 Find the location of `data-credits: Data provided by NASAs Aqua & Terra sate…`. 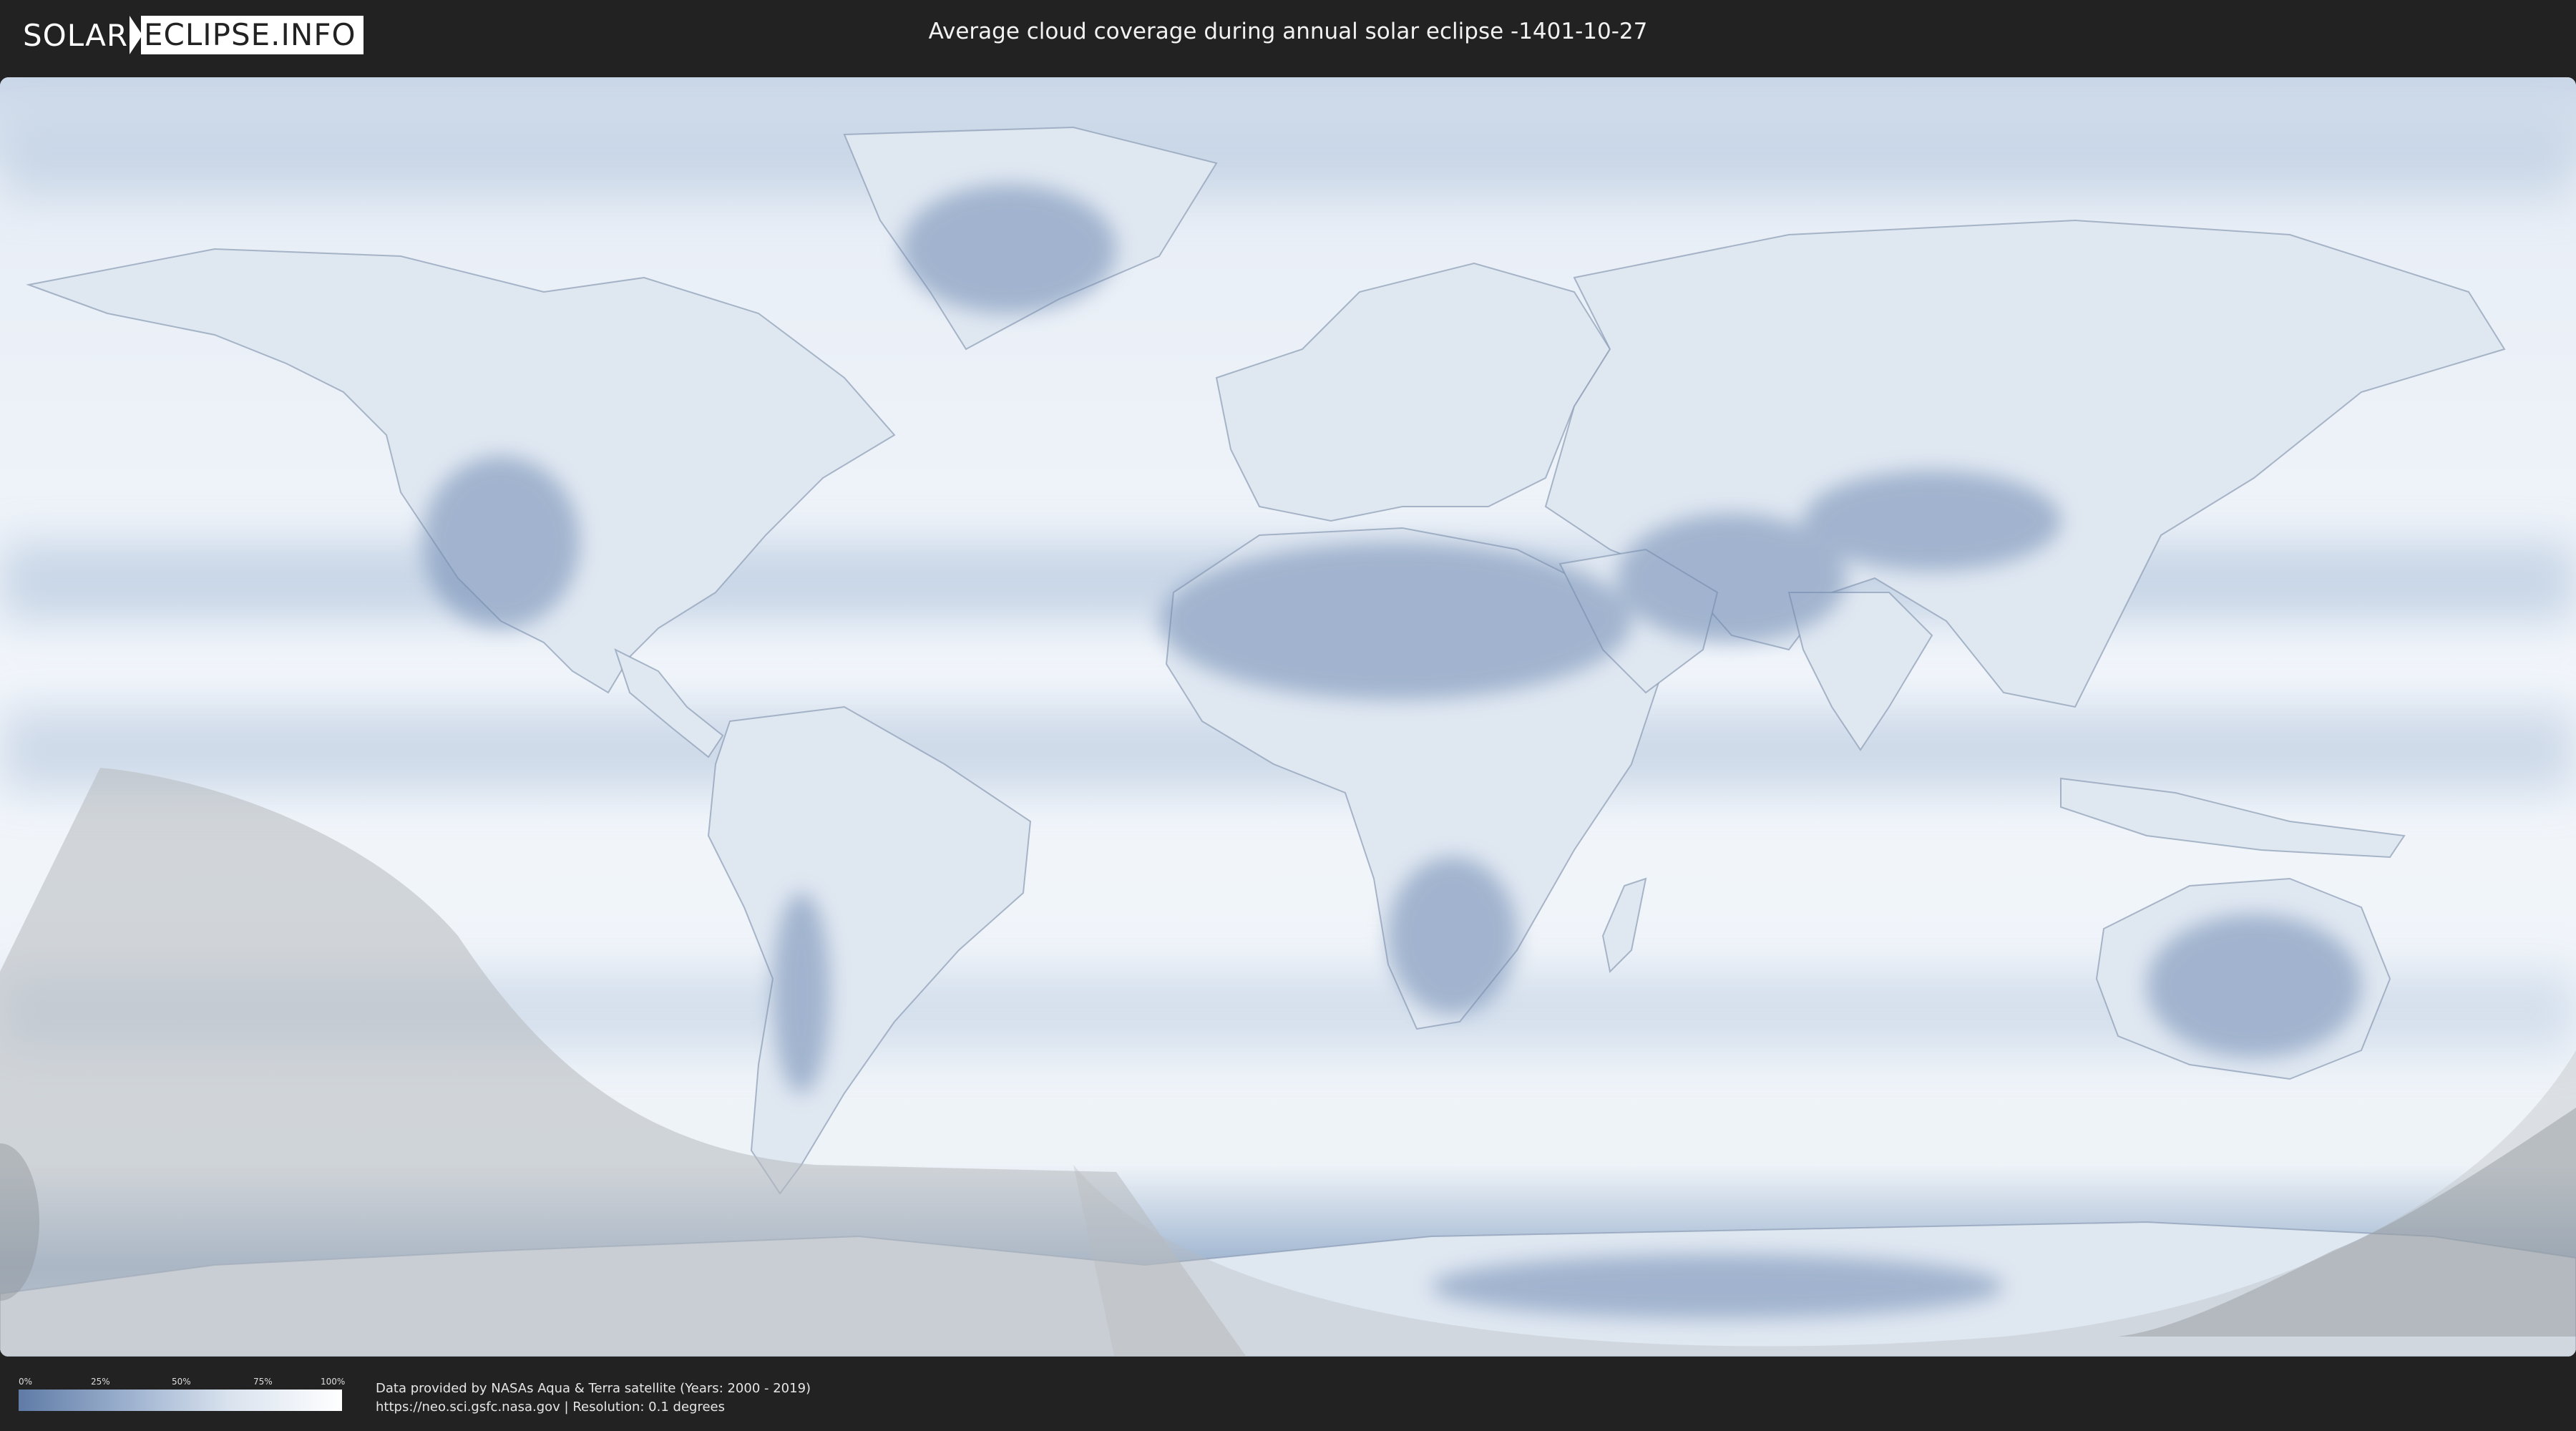

data-credits: Data provided by NASAs Aqua & Terra sate… is located at coordinates (593, 1398).